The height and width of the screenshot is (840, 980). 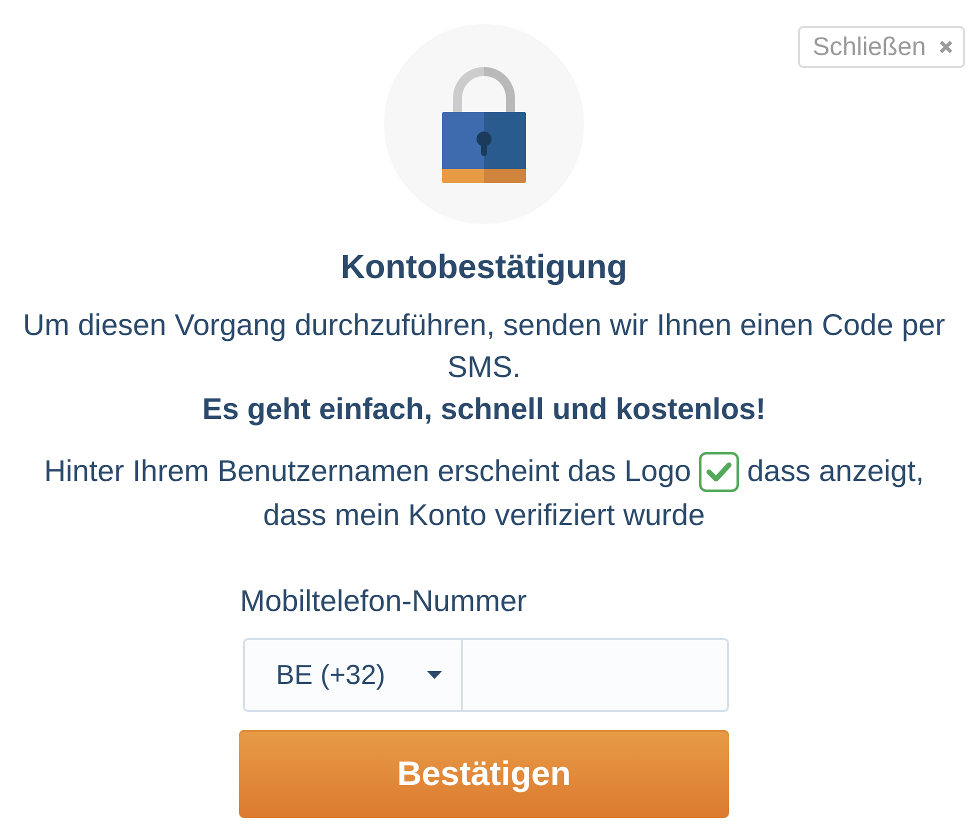 I want to click on phone-label: Mobiltelefon-Nummer, so click(x=383, y=602).